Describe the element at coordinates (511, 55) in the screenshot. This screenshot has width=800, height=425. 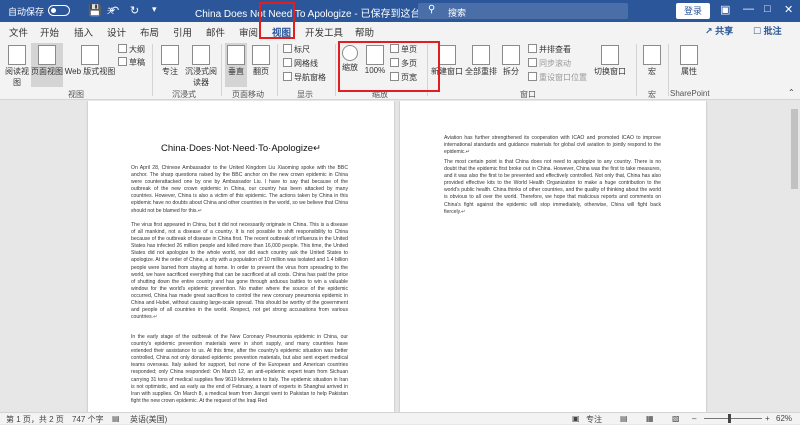
I see `split-icon` at that location.